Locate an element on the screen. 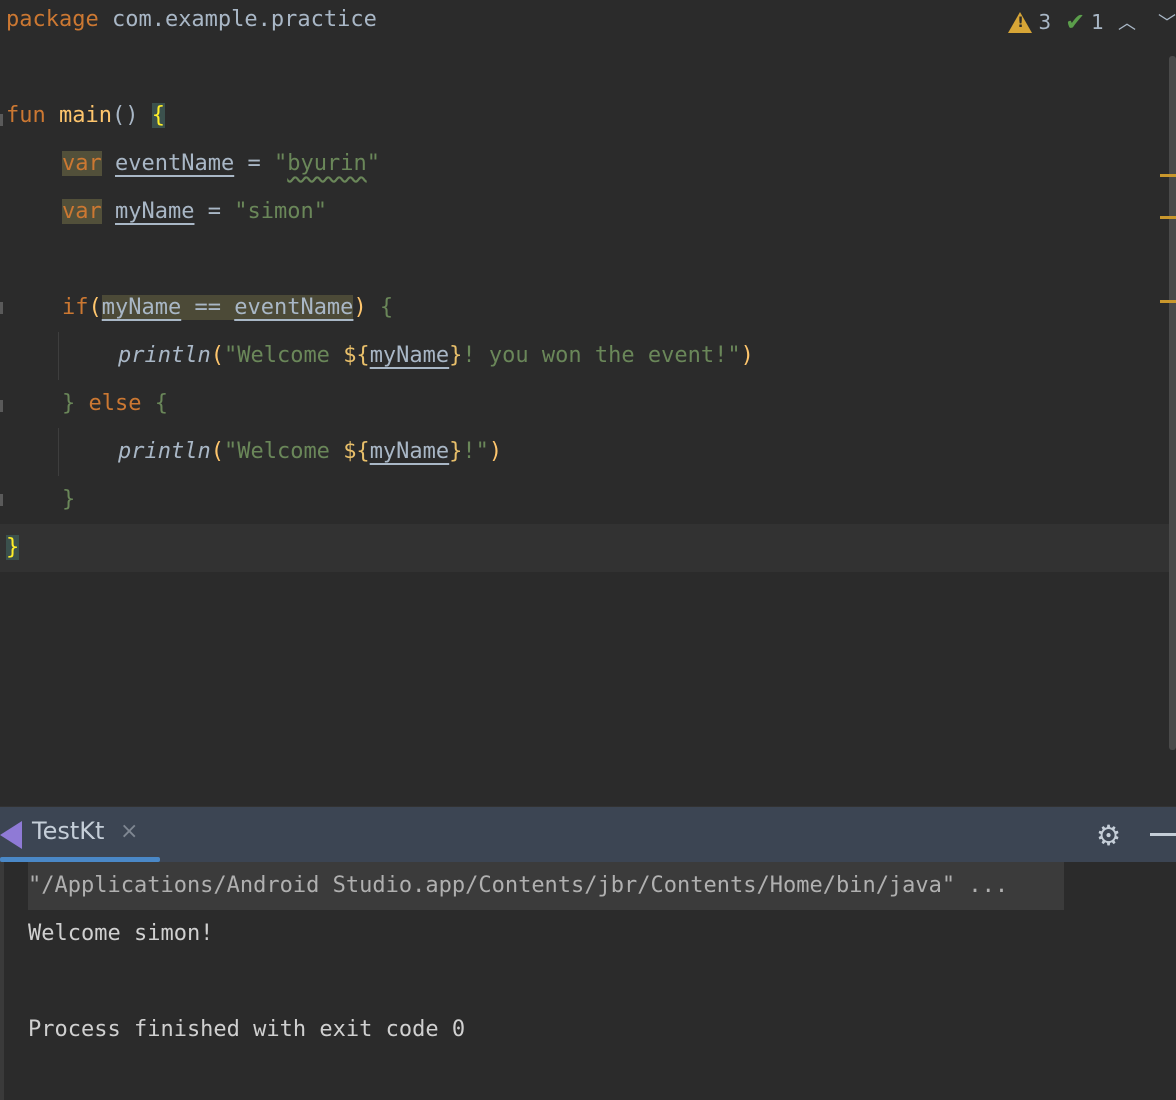 The image size is (1176, 1100). code-line-var-eventname: var eventName = "byurin" is located at coordinates (221, 164).